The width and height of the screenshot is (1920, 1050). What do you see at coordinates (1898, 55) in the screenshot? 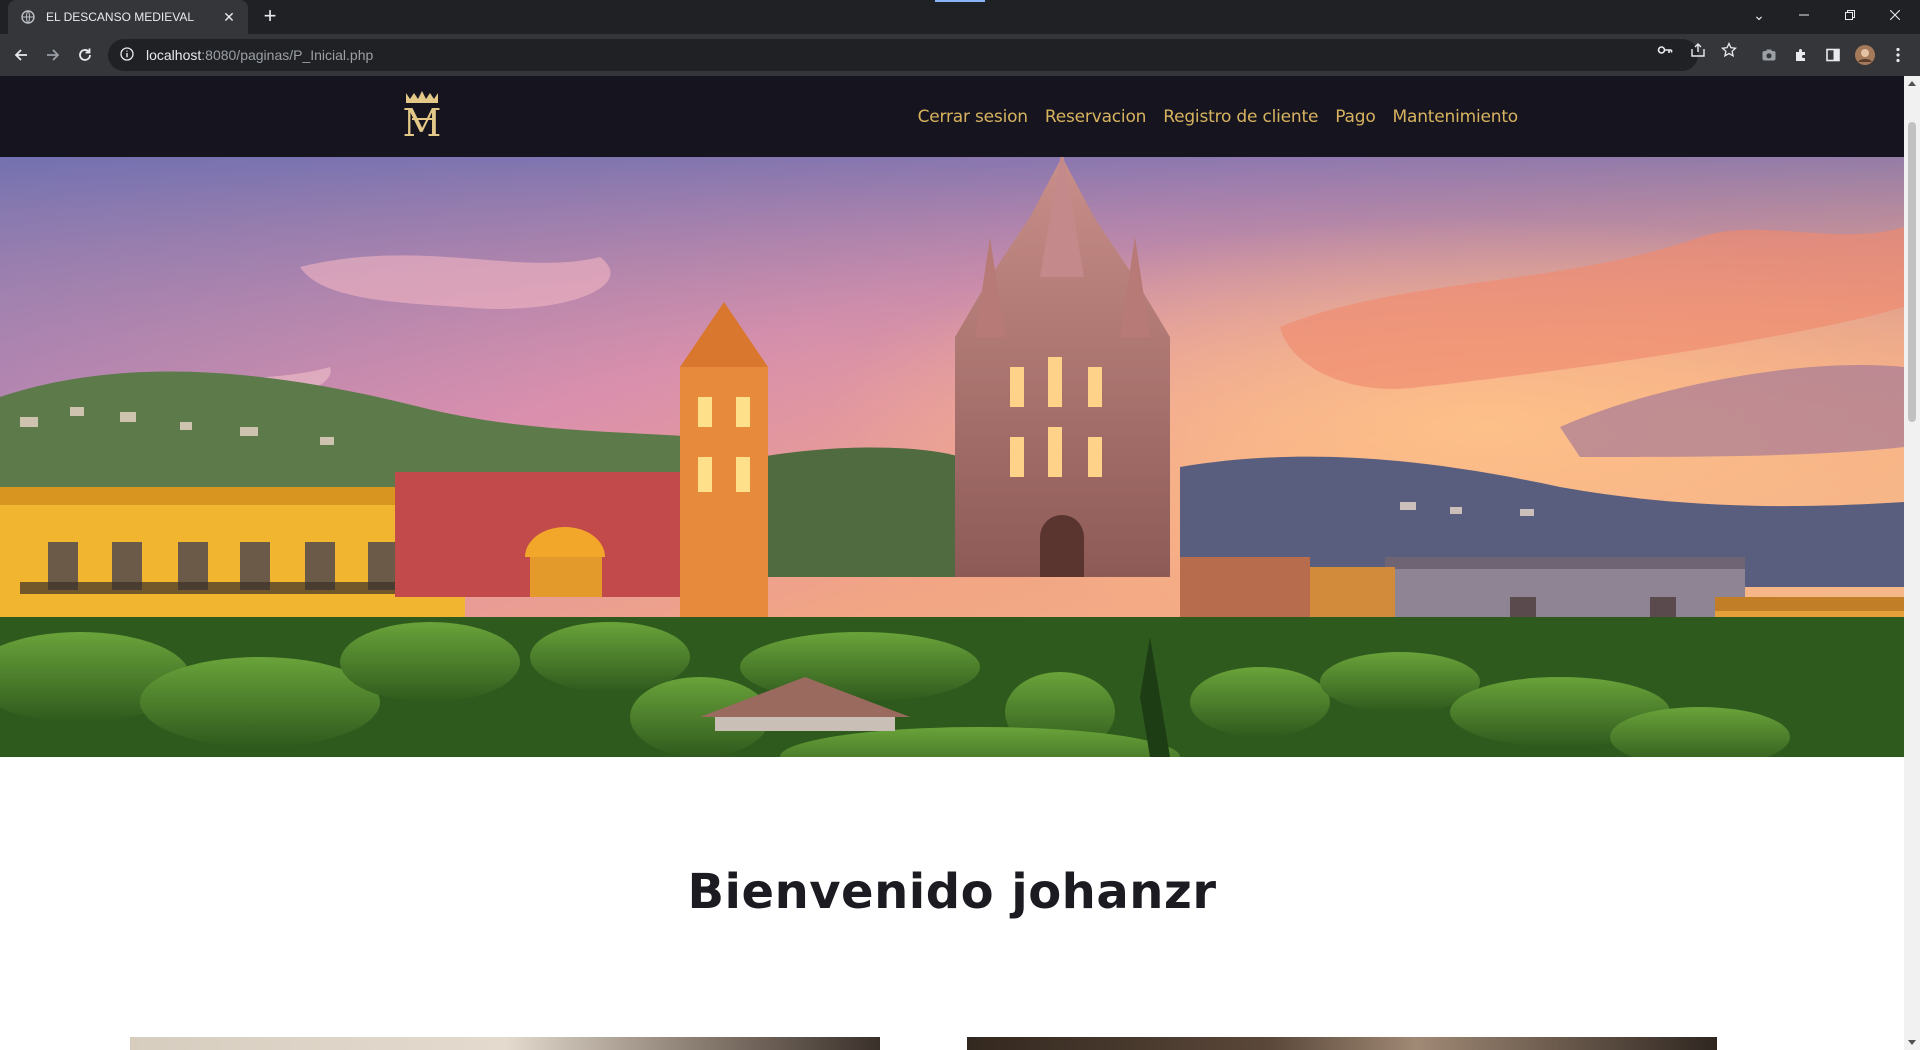
I see `kebab-menu-icon` at bounding box center [1898, 55].